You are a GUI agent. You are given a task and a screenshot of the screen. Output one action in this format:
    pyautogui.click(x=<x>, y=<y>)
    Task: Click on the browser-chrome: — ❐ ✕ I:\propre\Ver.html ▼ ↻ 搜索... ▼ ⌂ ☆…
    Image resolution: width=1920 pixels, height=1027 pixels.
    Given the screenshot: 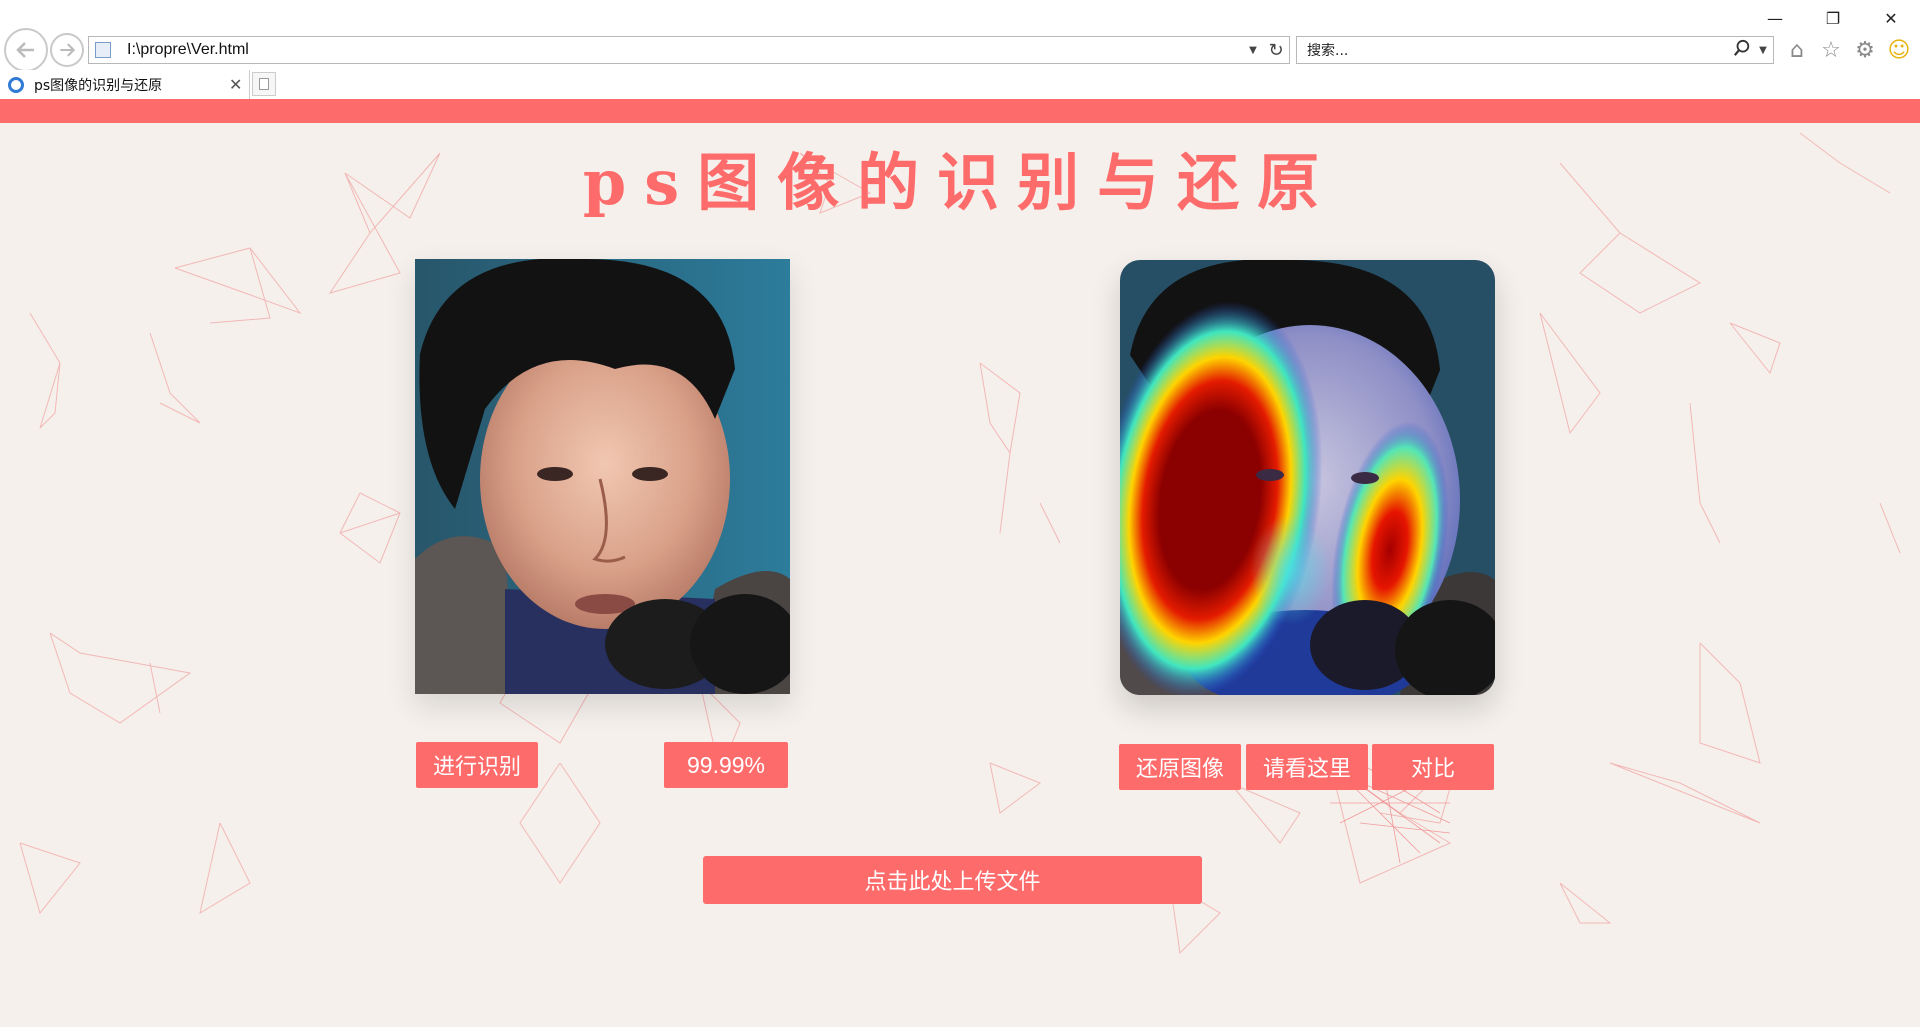 What is the action you would take?
    pyautogui.click(x=960, y=49)
    